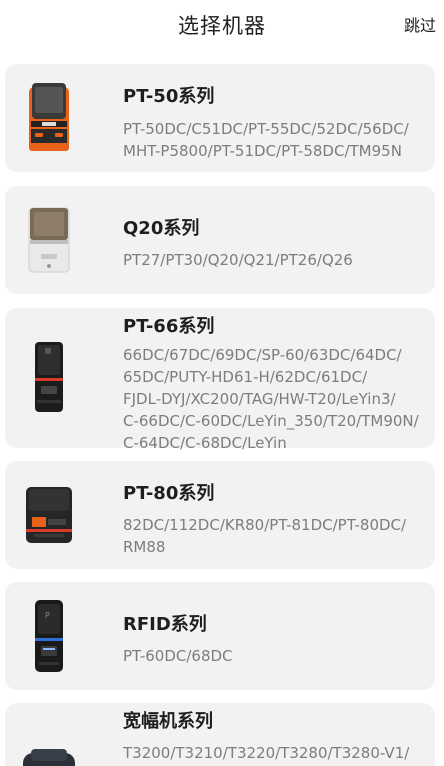 This screenshot has width=444, height=766. Describe the element at coordinates (47, 615) in the screenshot. I see `svg-text: P` at that location.